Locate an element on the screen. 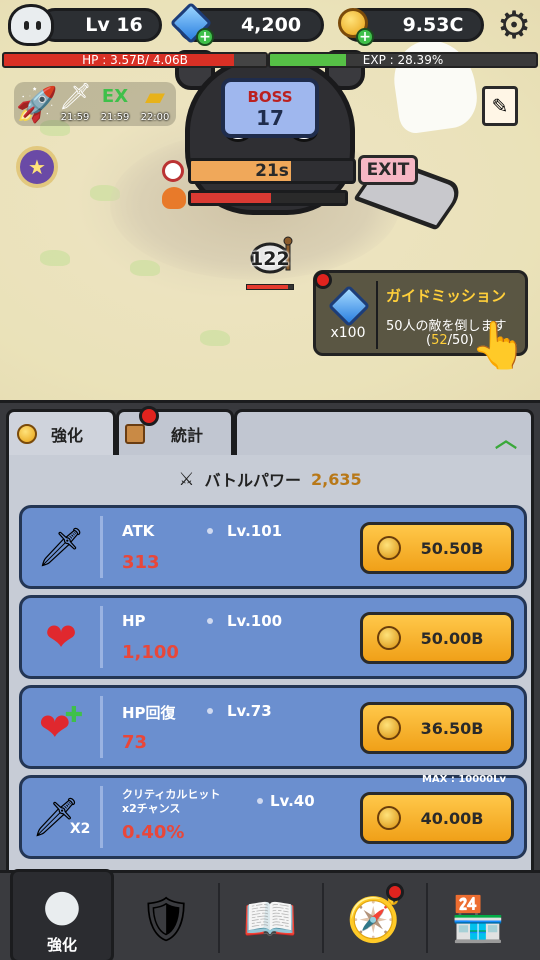 This screenshot has height=960, width=540. player-hp-bar: HP : 3.57B/ 4.06B is located at coordinates (135, 60).